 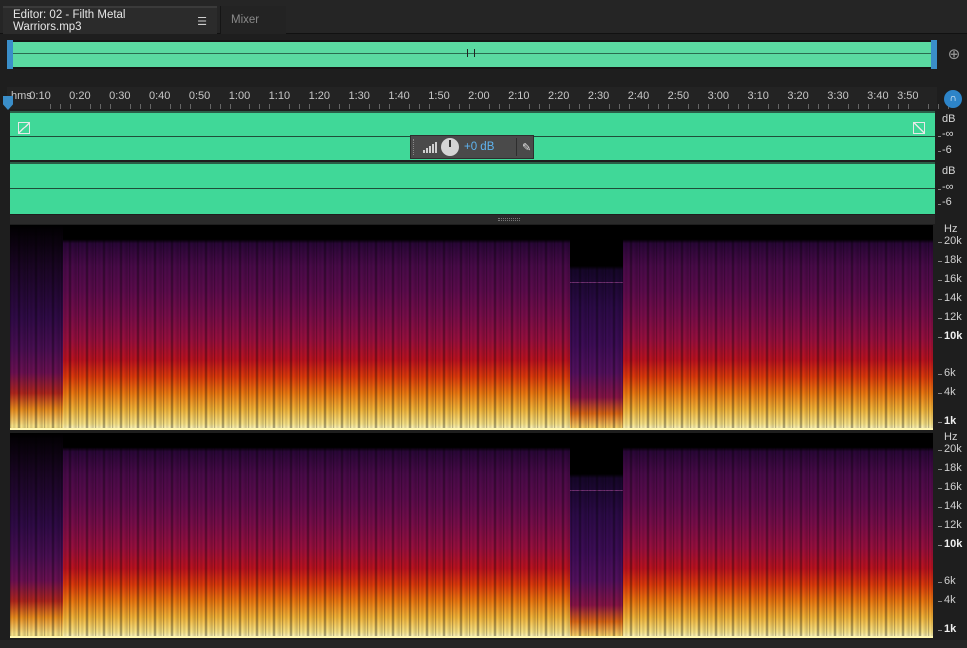 What do you see at coordinates (950, 629) in the screenshot?
I see `hz-tick-label: 1k` at bounding box center [950, 629].